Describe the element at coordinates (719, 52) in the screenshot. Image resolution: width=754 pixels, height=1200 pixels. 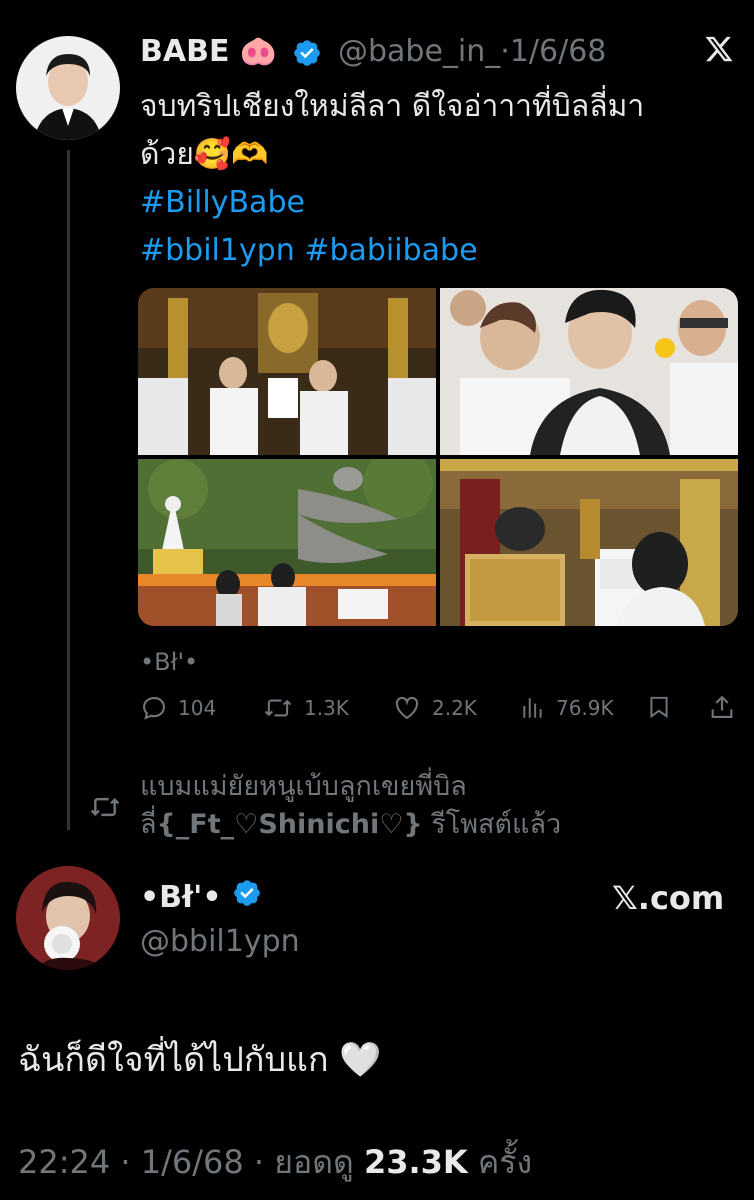
I see `x-logo-icon` at that location.